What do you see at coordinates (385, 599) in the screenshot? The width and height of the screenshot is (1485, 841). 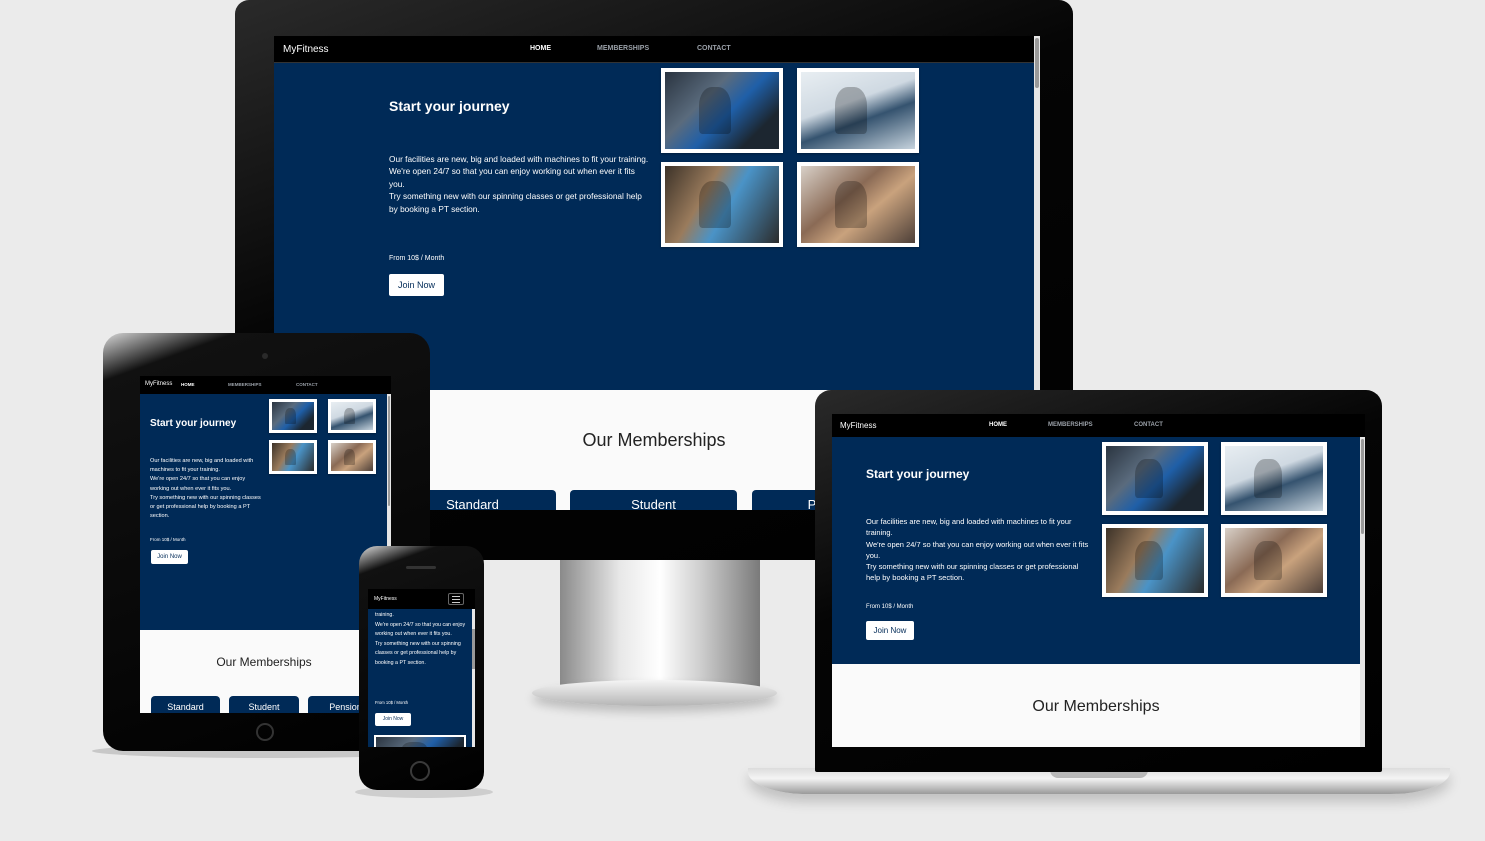 I see `phone-brand-link: MyFitness` at bounding box center [385, 599].